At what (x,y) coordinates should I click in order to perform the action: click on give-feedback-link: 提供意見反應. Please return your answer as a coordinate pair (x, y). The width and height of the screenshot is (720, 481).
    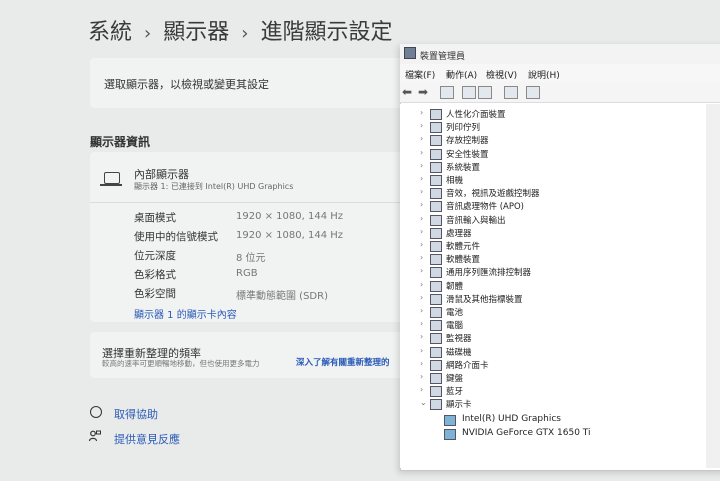
    Looking at the image, I should click on (147, 439).